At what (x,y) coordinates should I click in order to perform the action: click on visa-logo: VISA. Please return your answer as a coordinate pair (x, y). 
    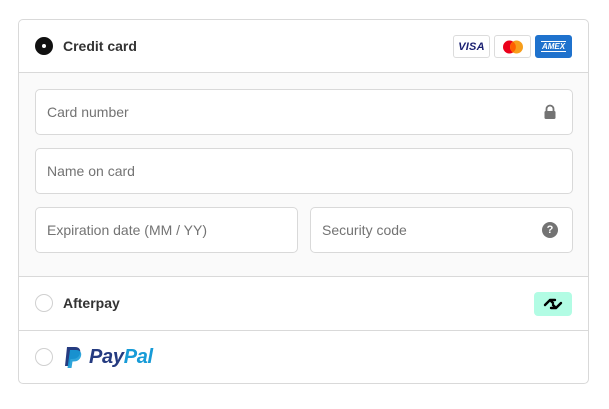
    Looking at the image, I should click on (471, 46).